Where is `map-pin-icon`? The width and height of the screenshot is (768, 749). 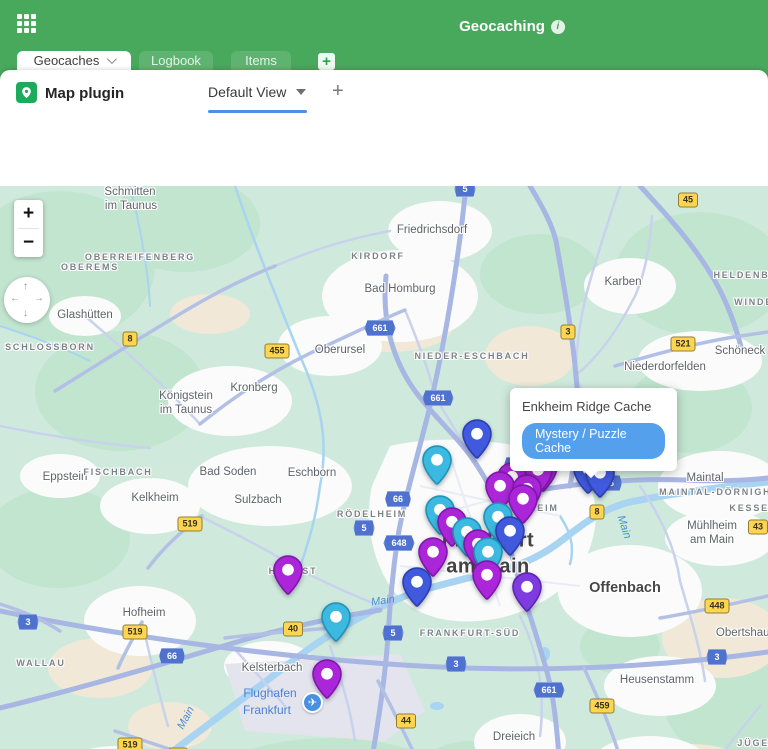 map-pin-icon is located at coordinates (26, 92).